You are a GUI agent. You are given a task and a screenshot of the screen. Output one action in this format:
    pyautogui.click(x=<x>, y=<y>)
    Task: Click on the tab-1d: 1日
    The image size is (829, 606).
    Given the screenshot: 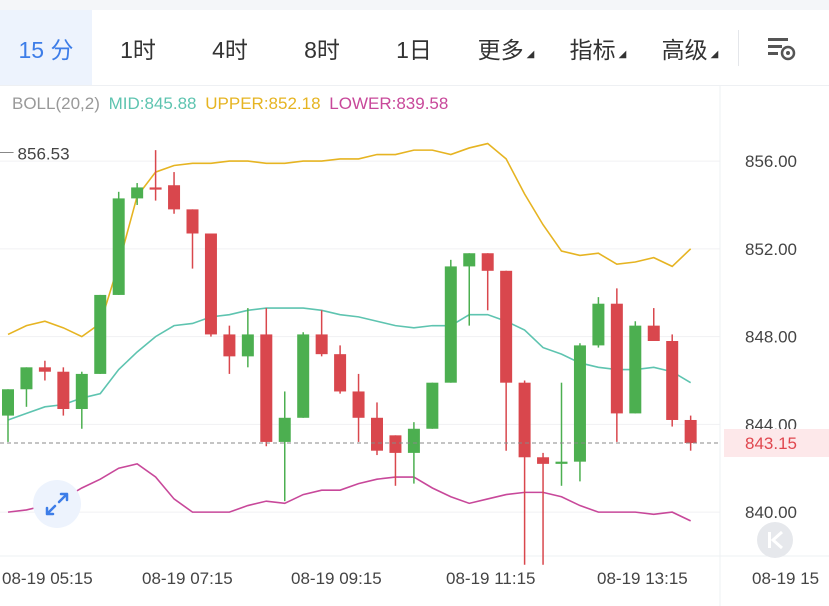 What is the action you would take?
    pyautogui.click(x=414, y=47)
    